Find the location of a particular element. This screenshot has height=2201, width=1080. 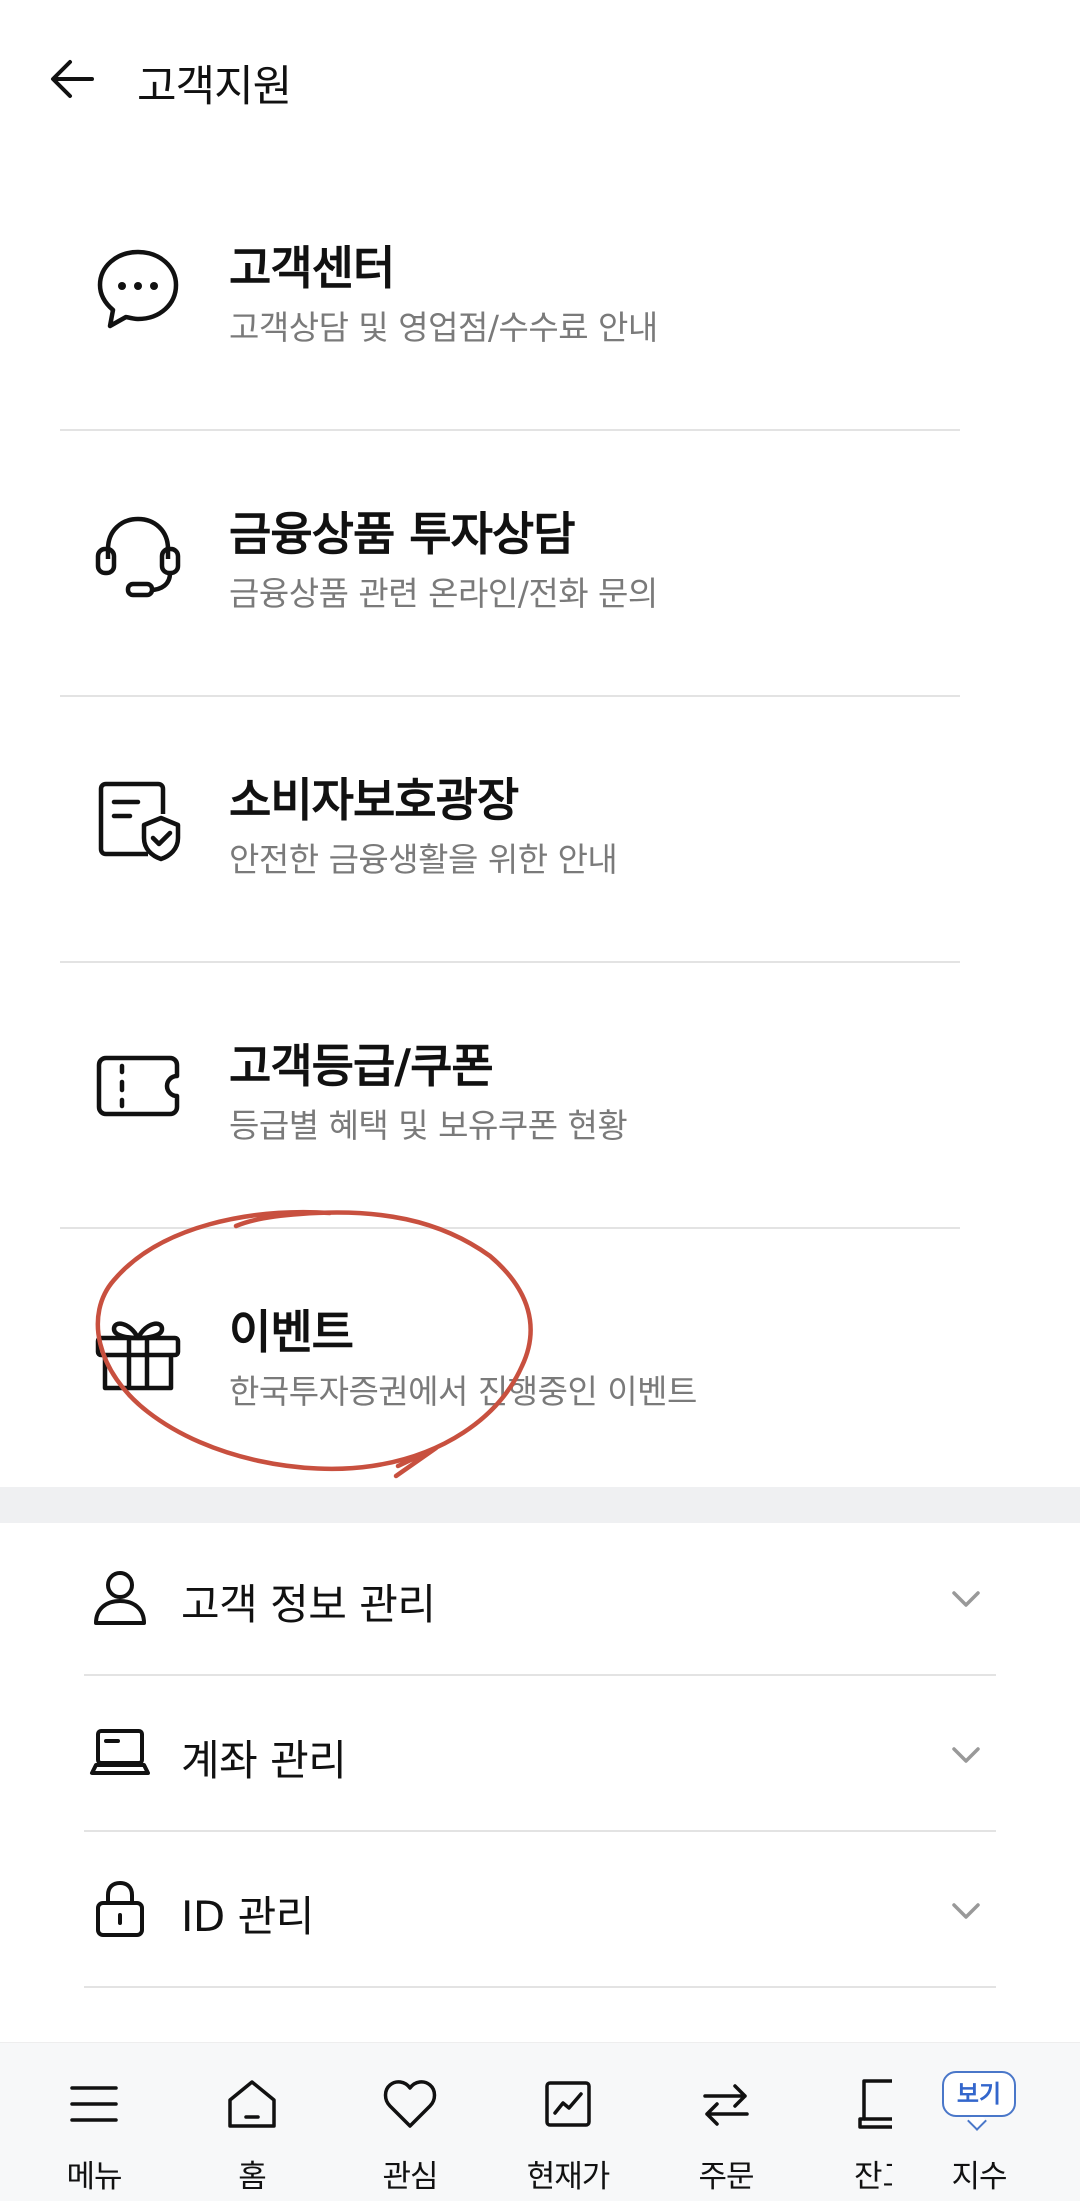

hamburger-icon is located at coordinates (94, 2104).